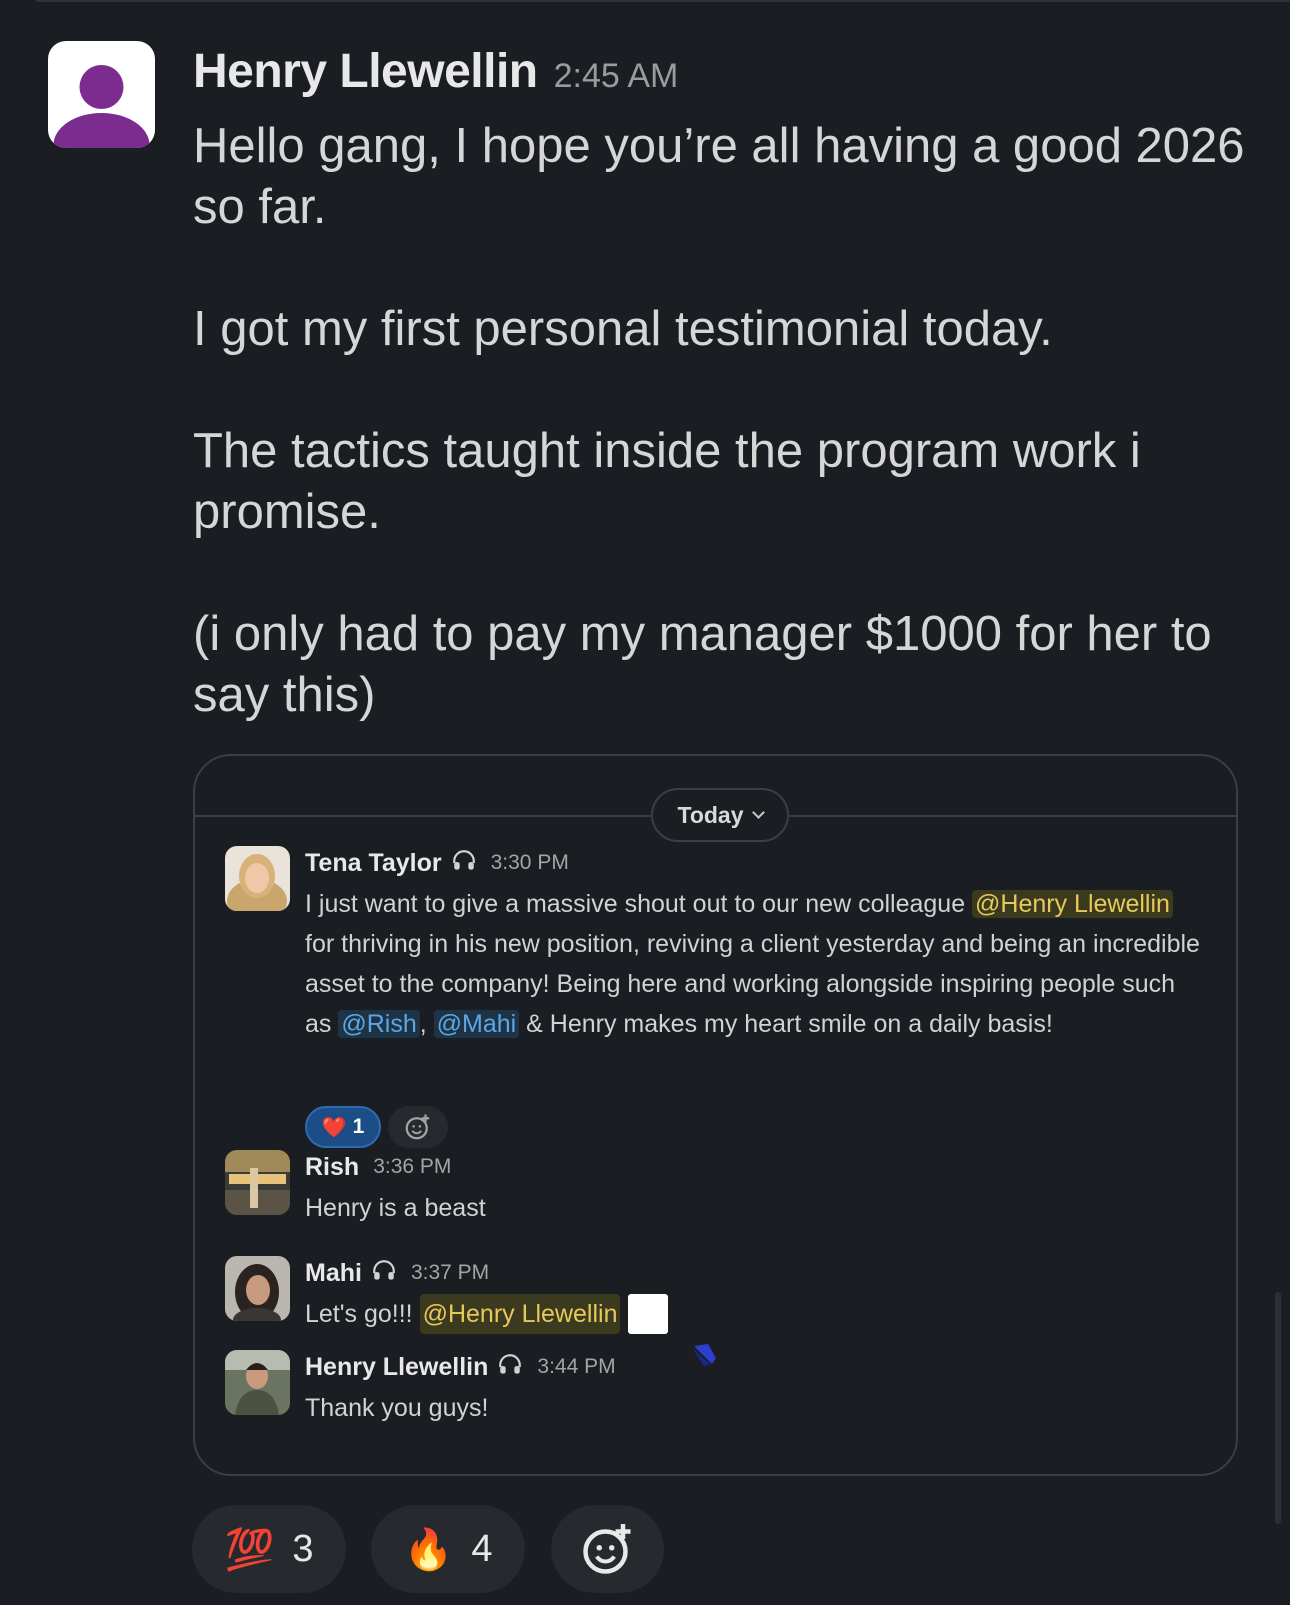  Describe the element at coordinates (303, 1548) in the screenshot. I see `reaction-count: 3` at that location.